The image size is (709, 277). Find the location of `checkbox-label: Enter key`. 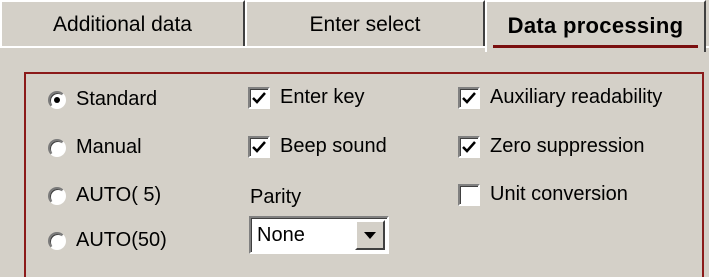

checkbox-label: Enter key is located at coordinates (322, 97).